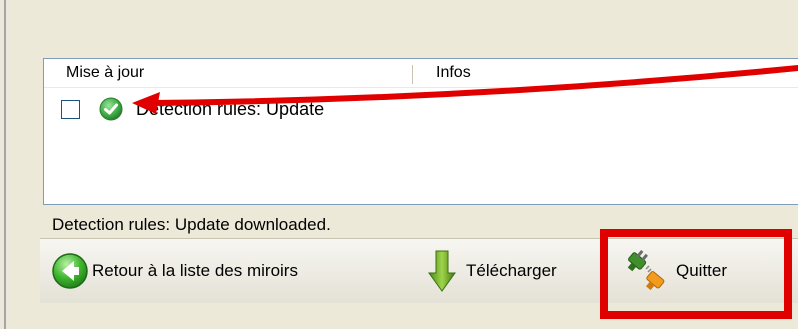 The width and height of the screenshot is (798, 329). Describe the element at coordinates (511, 270) in the screenshot. I see `download-label: Télécharger` at that location.